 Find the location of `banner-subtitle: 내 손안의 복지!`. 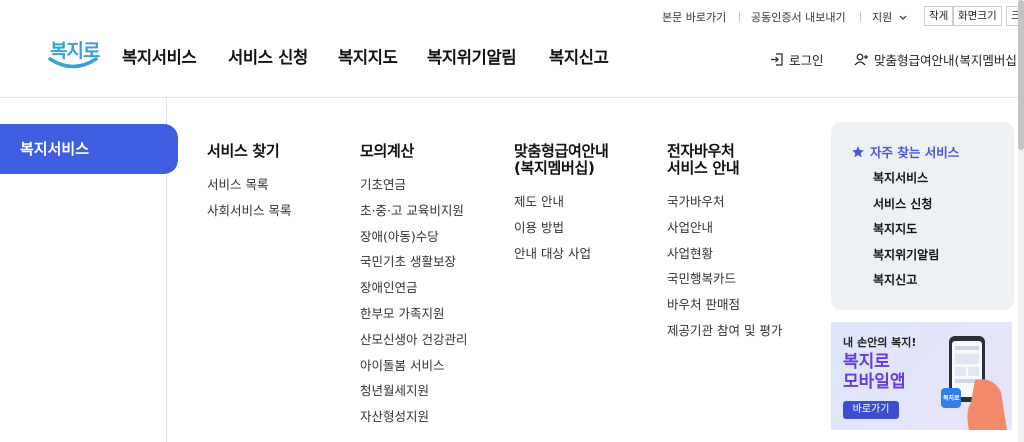

banner-subtitle: 내 손안의 복지! is located at coordinates (880, 342).